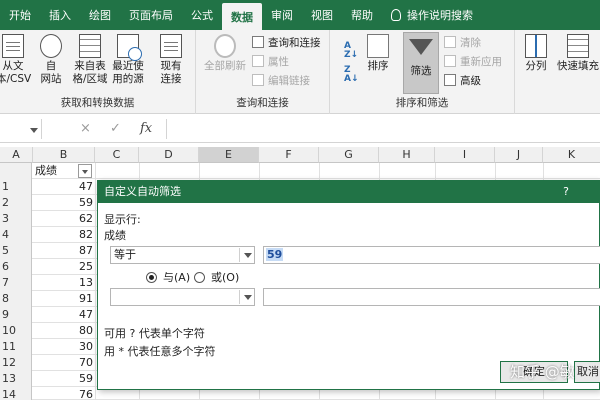  What do you see at coordinates (248, 297) in the screenshot?
I see `chevron-down-icon` at bounding box center [248, 297].